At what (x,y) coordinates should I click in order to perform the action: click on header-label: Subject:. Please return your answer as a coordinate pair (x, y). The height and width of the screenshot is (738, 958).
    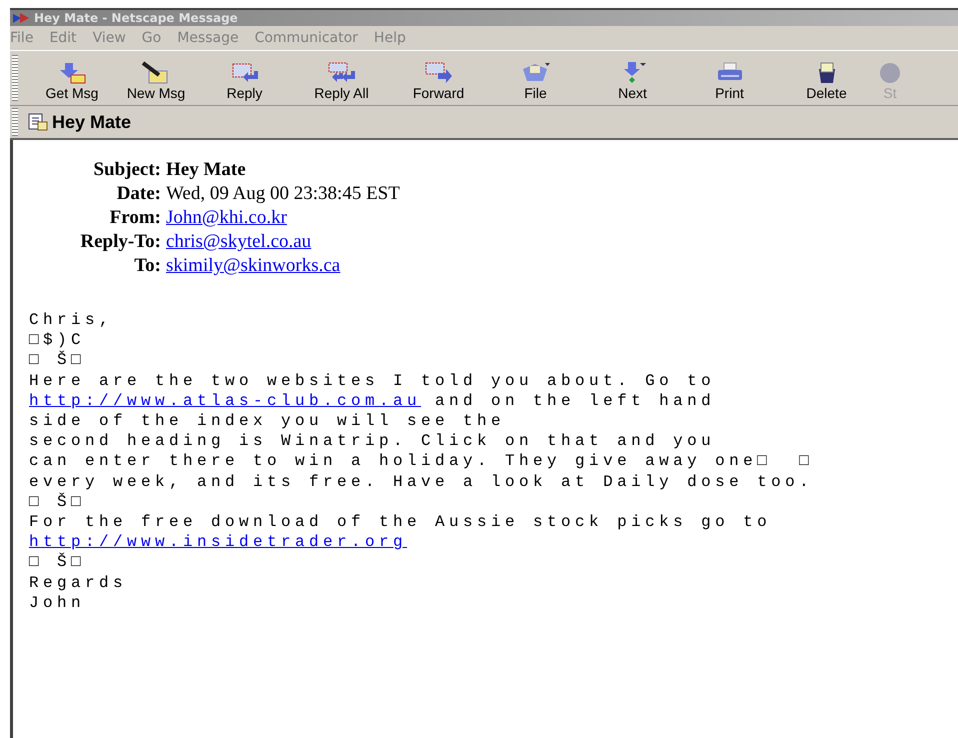
    Looking at the image, I should click on (126, 169).